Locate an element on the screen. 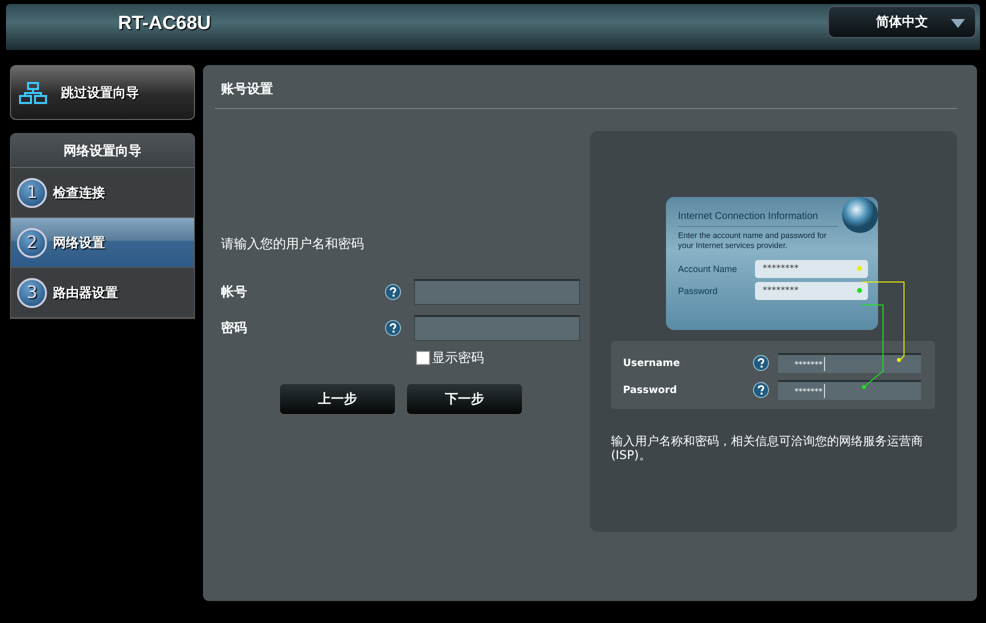 Image resolution: width=986 pixels, height=623 pixels. example-label: Password is located at coordinates (650, 390).